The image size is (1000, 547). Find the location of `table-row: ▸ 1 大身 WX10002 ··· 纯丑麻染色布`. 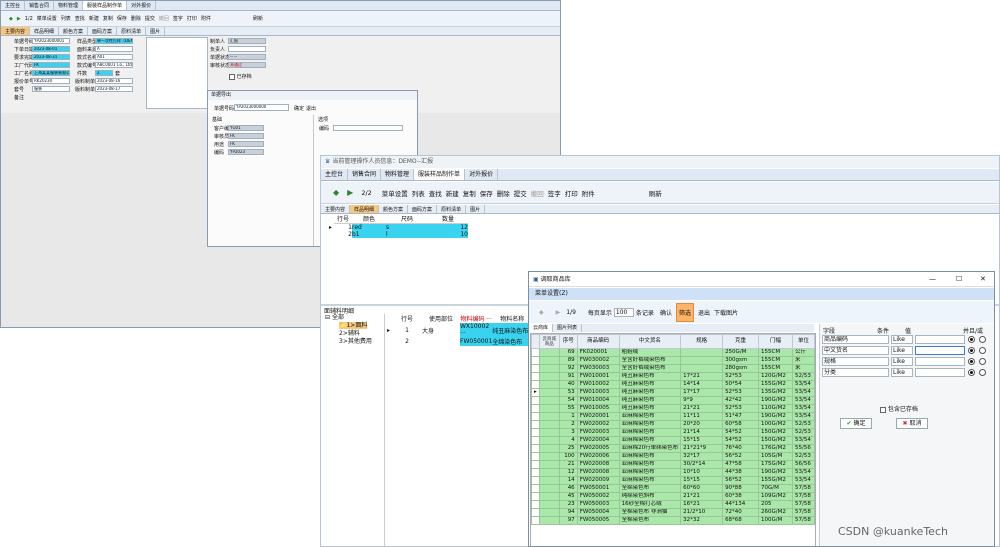

table-row: ▸ 1 大身 WX10002 ··· 纯丑麻染色布 is located at coordinates (460, 330).